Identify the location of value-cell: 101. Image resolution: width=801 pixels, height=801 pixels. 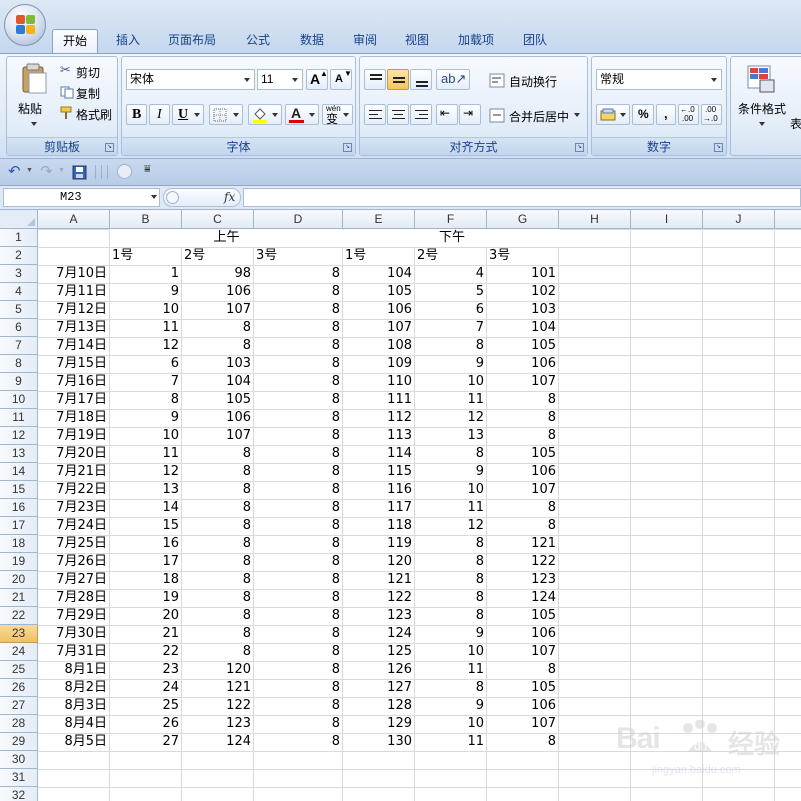
(523, 274).